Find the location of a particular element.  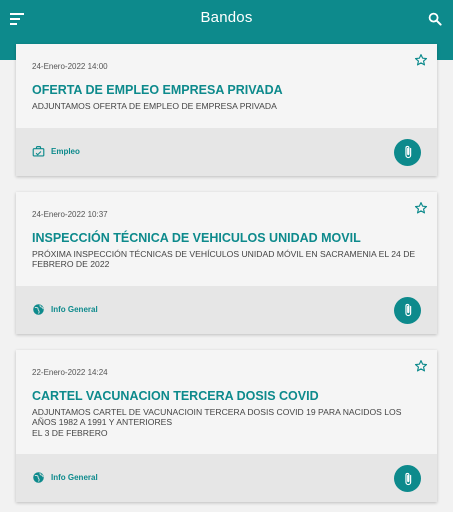

bando-date: 22-Enero-2022 14:24 is located at coordinates (70, 372).